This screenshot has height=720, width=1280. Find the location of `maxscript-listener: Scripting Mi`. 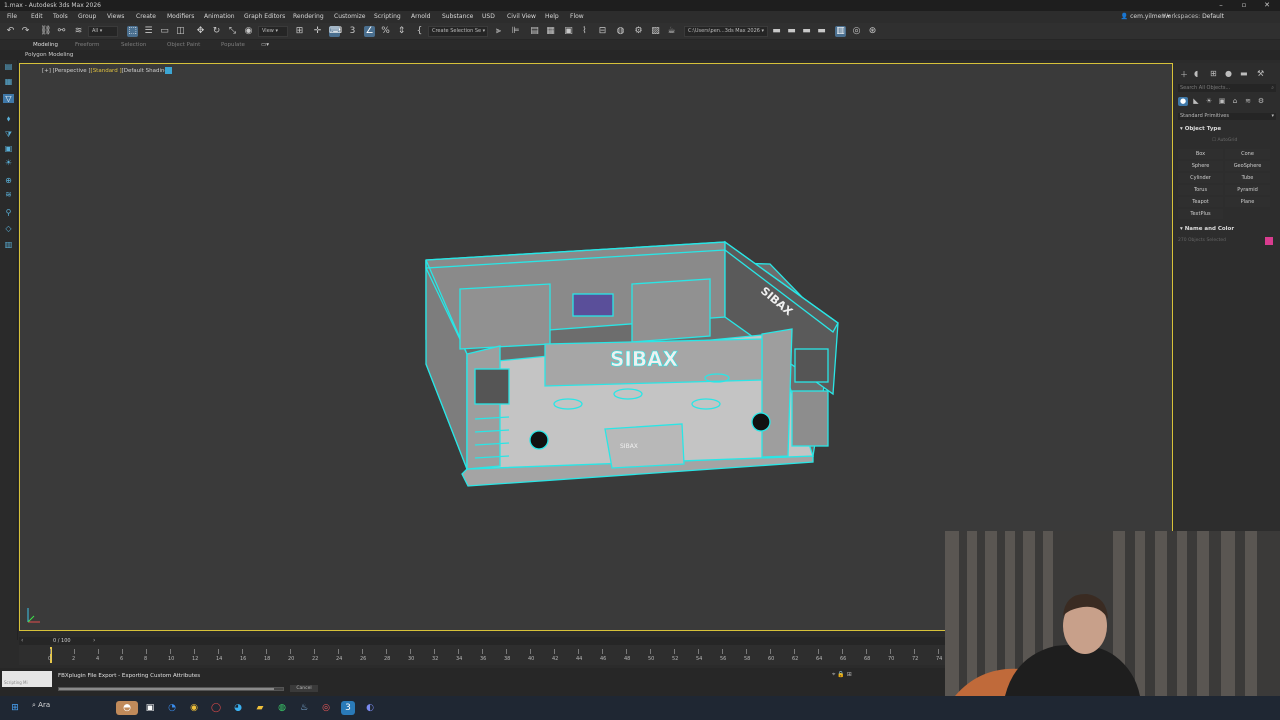

maxscript-listener: Scripting Mi is located at coordinates (27, 679).